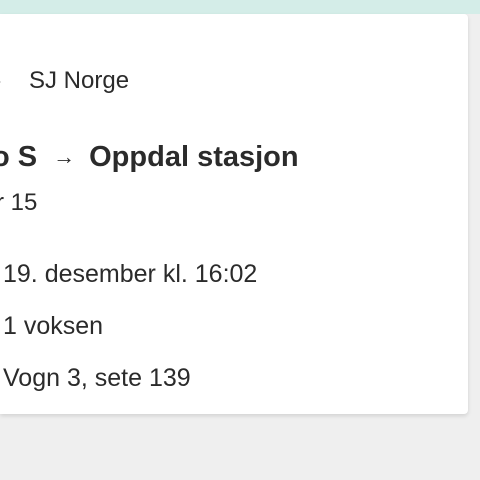 This screenshot has height=480, width=480. I want to click on route-title: o S → Oppdal stasjon, so click(149, 157).